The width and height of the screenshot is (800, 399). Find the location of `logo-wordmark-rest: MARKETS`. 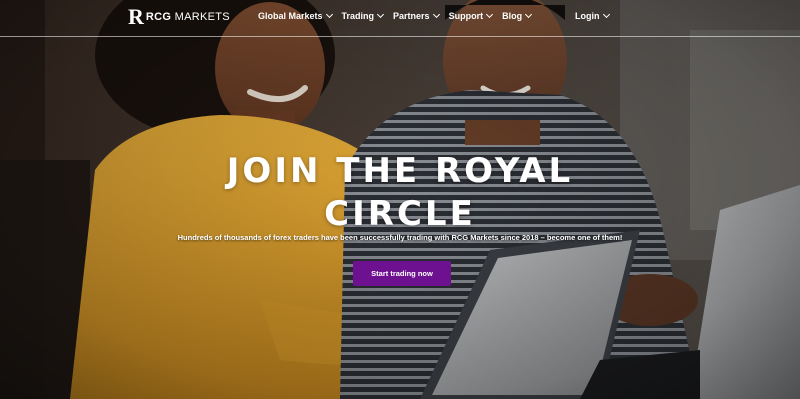

logo-wordmark-rest: MARKETS is located at coordinates (200, 17).